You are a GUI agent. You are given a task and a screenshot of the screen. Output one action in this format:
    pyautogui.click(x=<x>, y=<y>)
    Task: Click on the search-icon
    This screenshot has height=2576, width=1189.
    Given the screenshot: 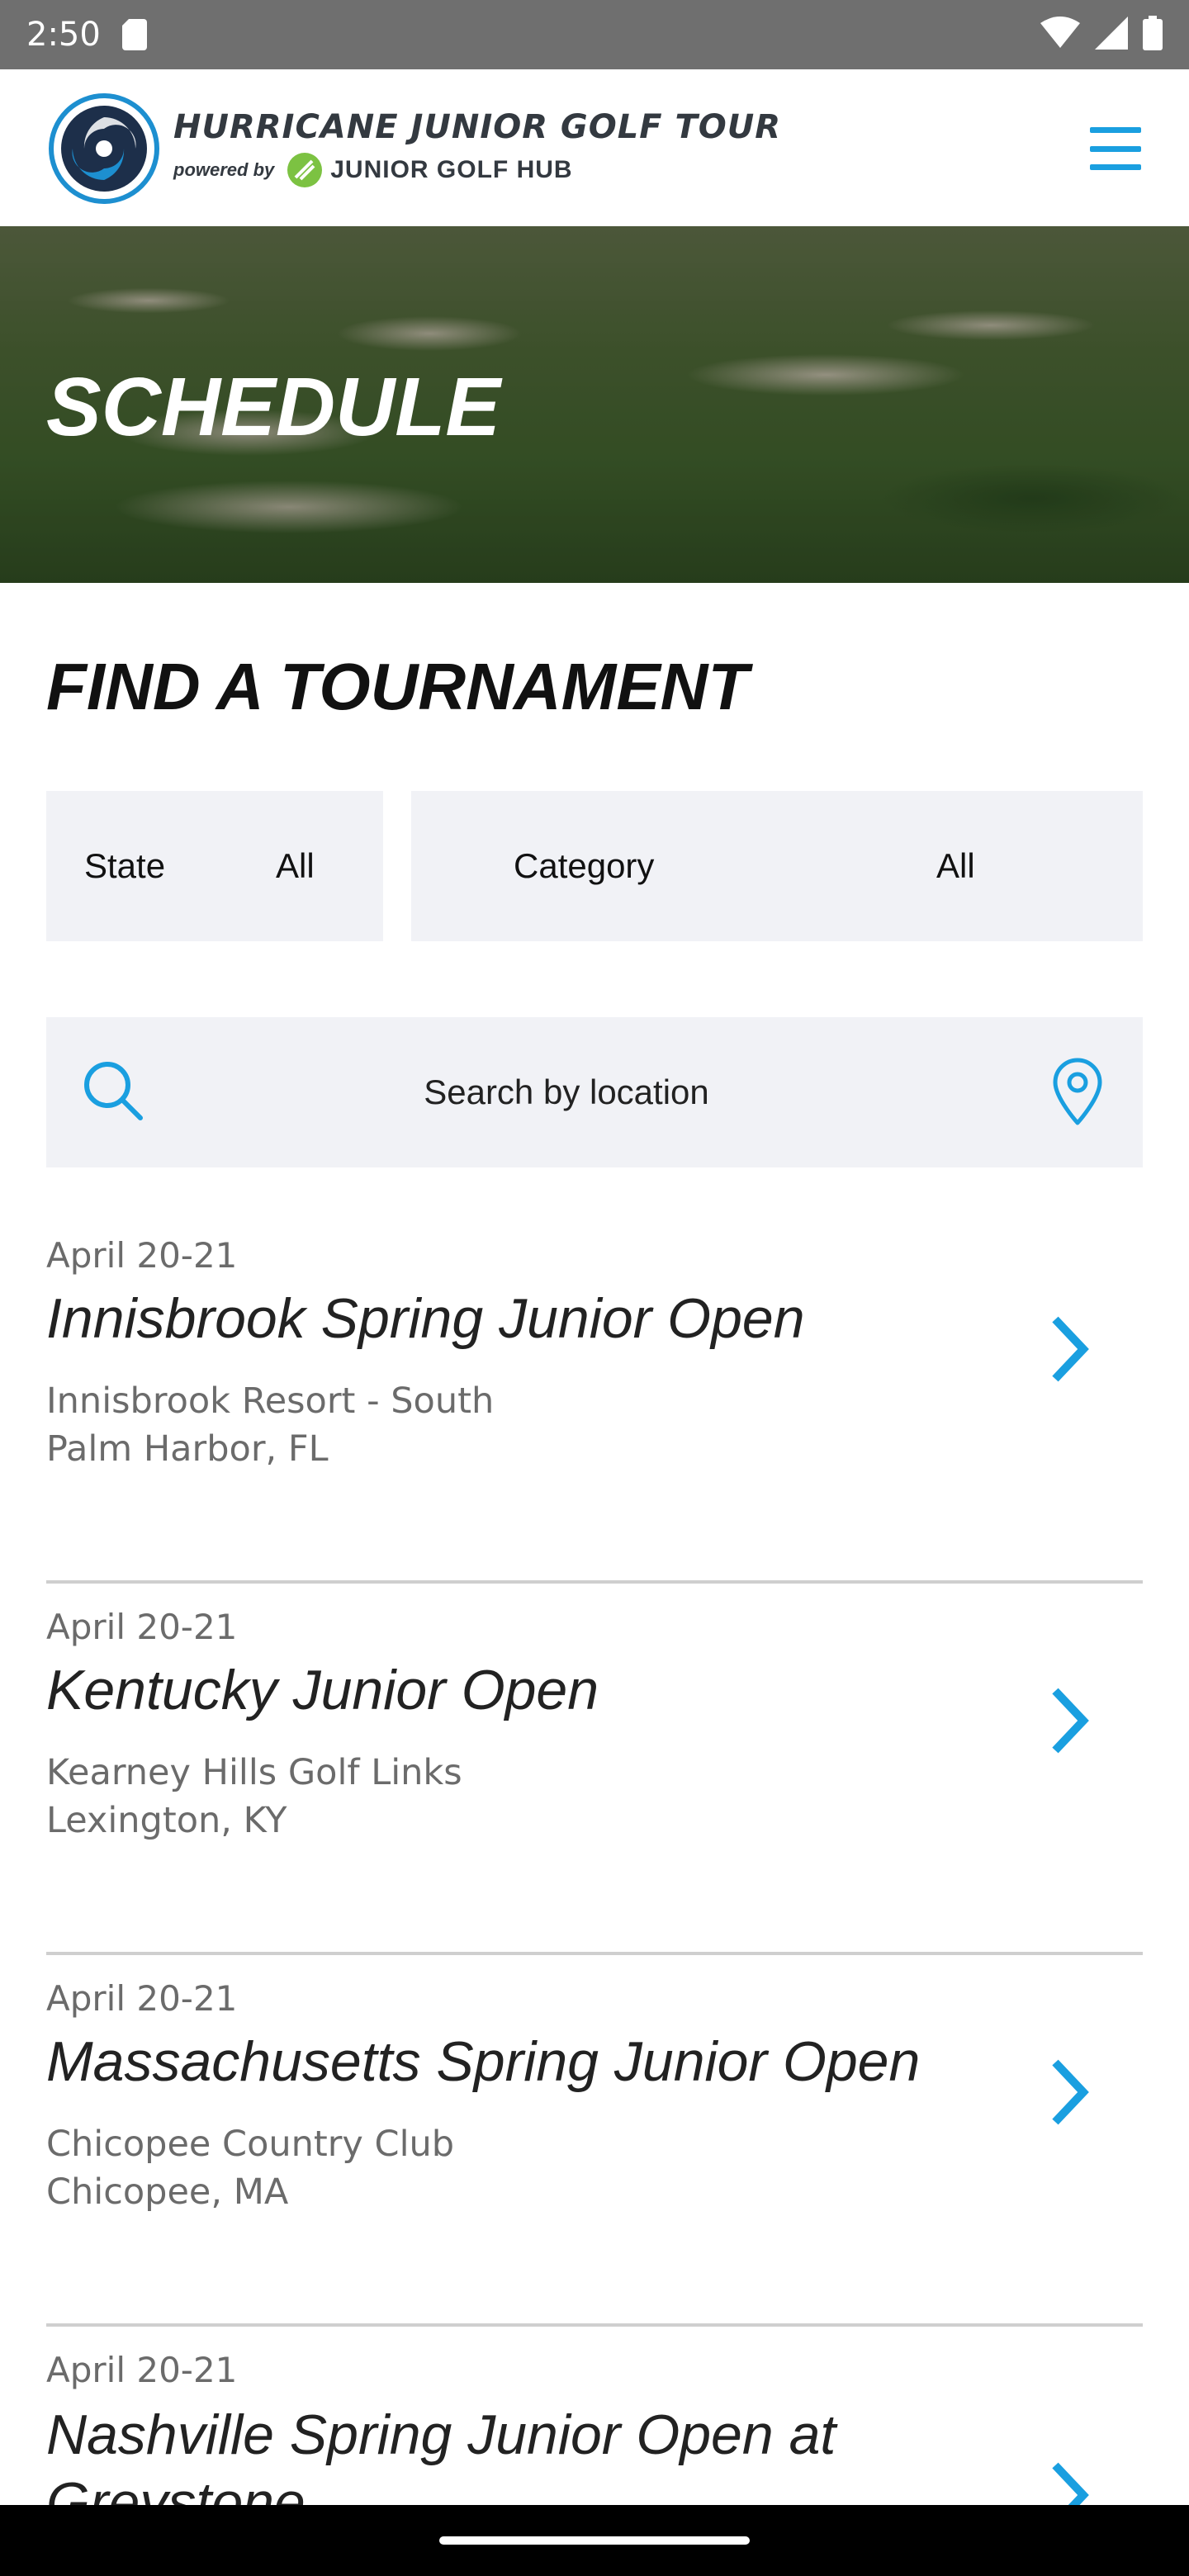 What is the action you would take?
    pyautogui.click(x=113, y=1090)
    